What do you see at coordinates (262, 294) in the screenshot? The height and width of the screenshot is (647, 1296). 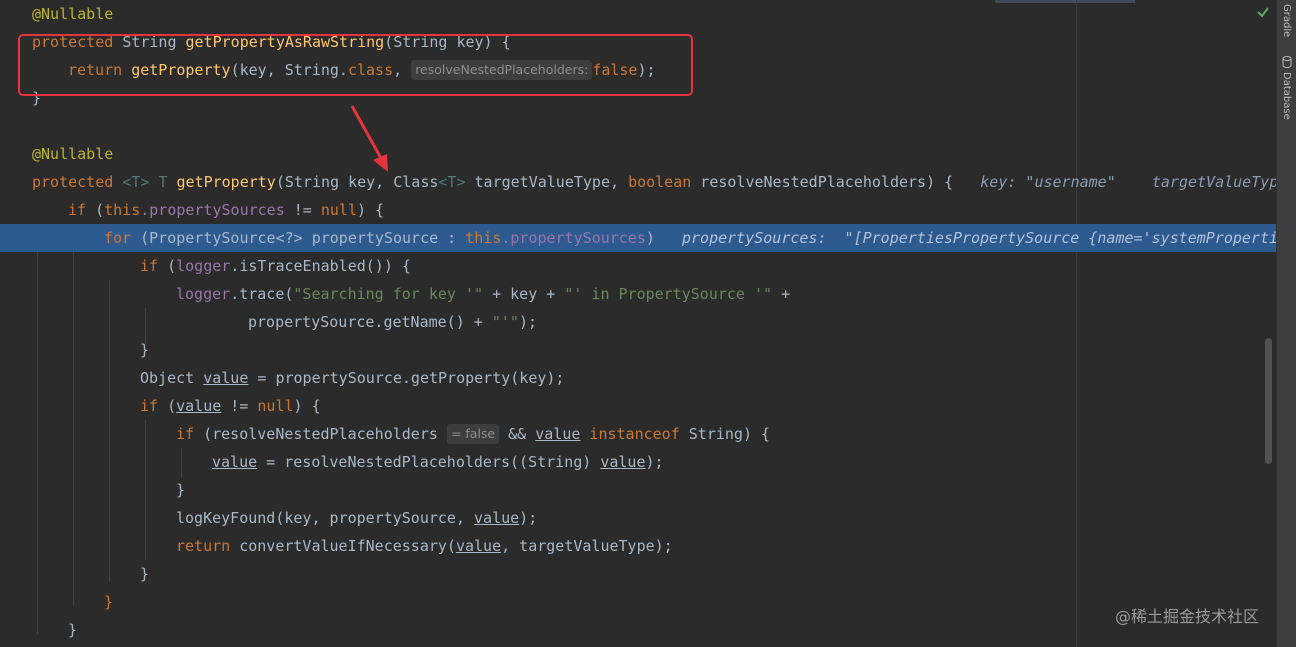 I see `code: .trace(` at bounding box center [262, 294].